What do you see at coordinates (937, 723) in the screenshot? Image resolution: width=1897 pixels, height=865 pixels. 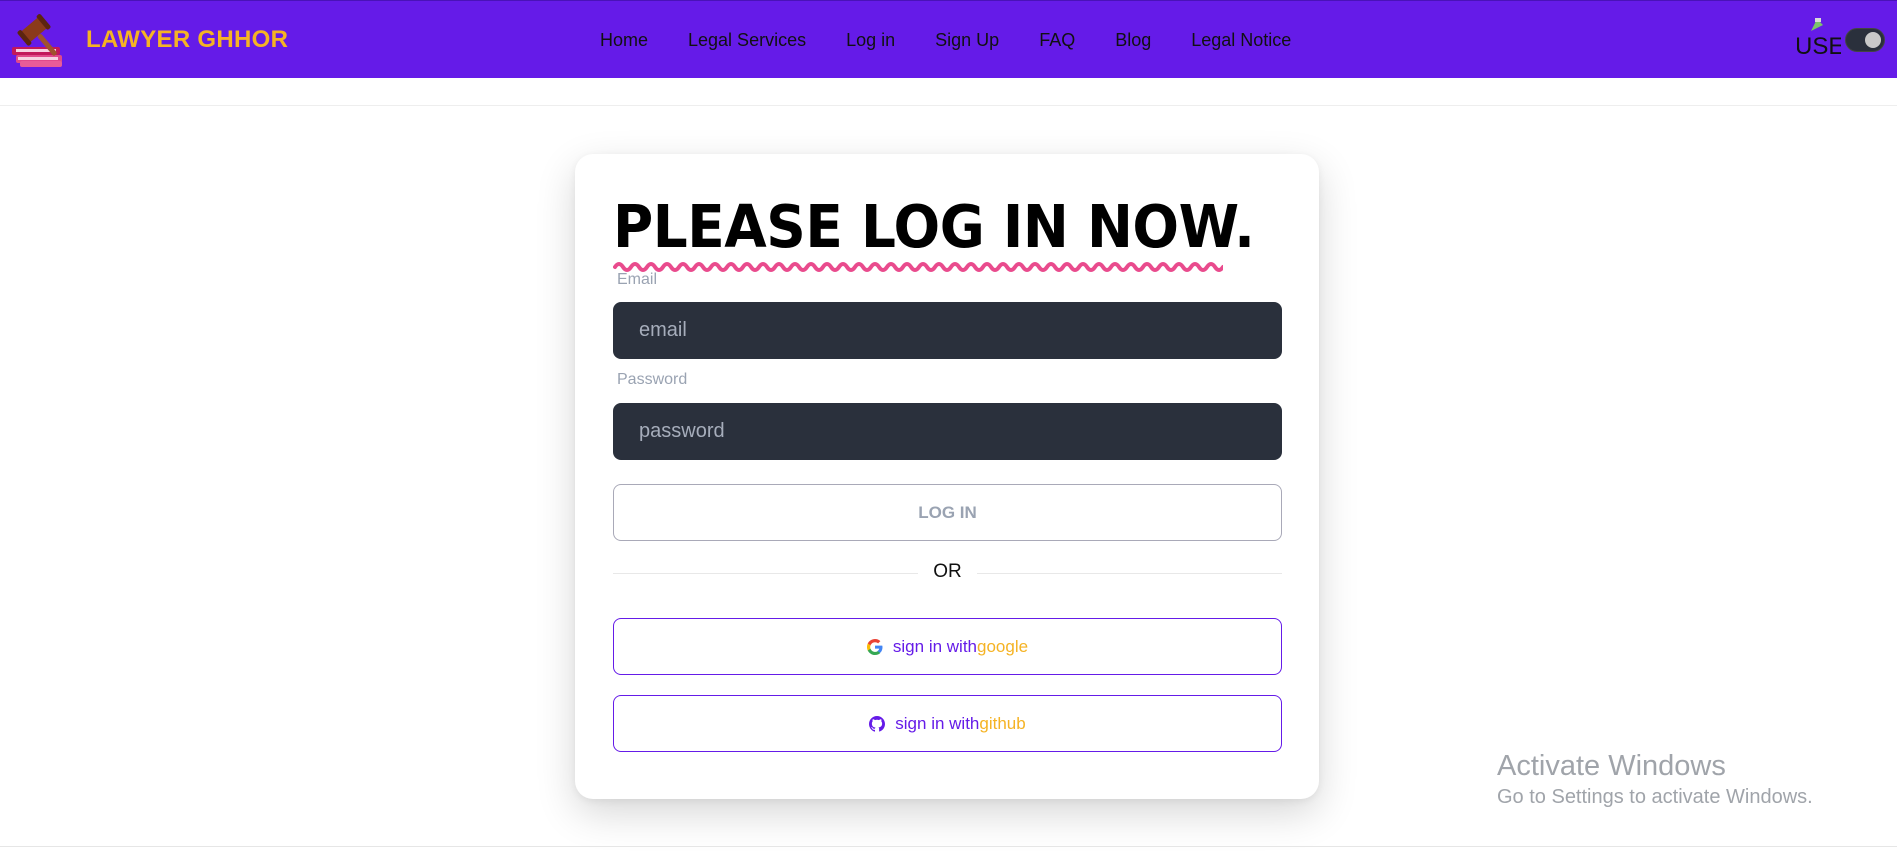 I see `github-prefix: sign in with` at bounding box center [937, 723].